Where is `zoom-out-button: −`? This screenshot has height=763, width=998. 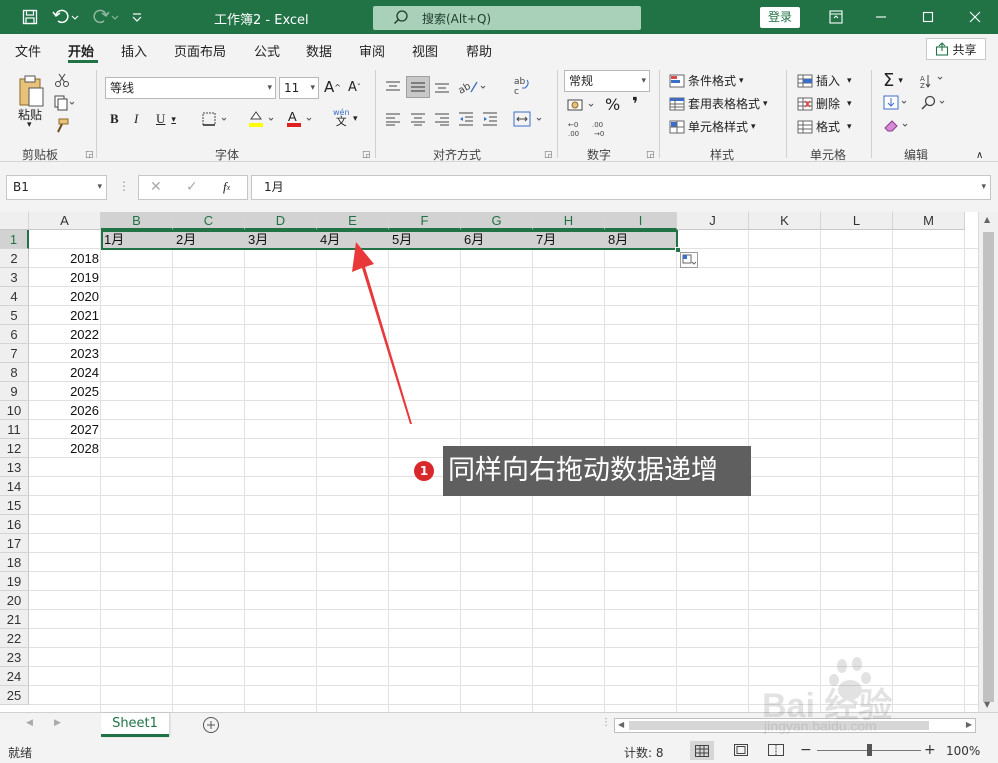
zoom-out-button: − is located at coordinates (806, 750).